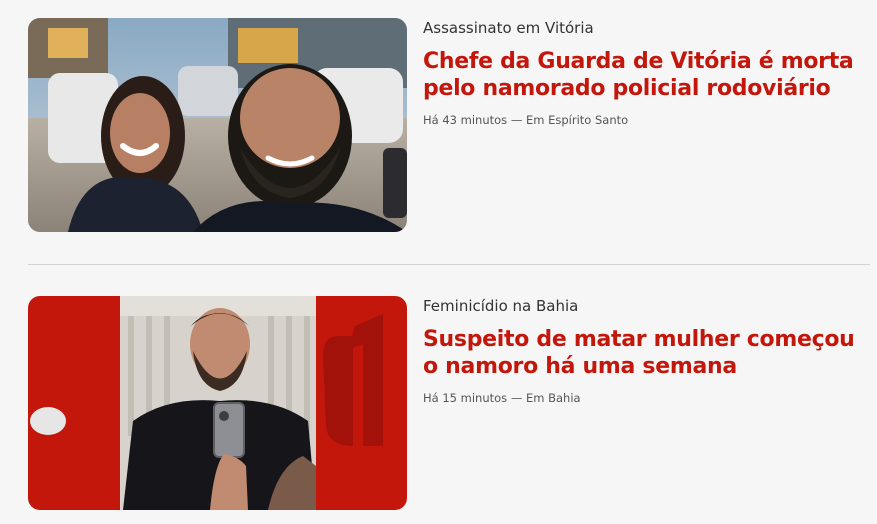  I want to click on news-time: Há 43 minutos, so click(465, 120).